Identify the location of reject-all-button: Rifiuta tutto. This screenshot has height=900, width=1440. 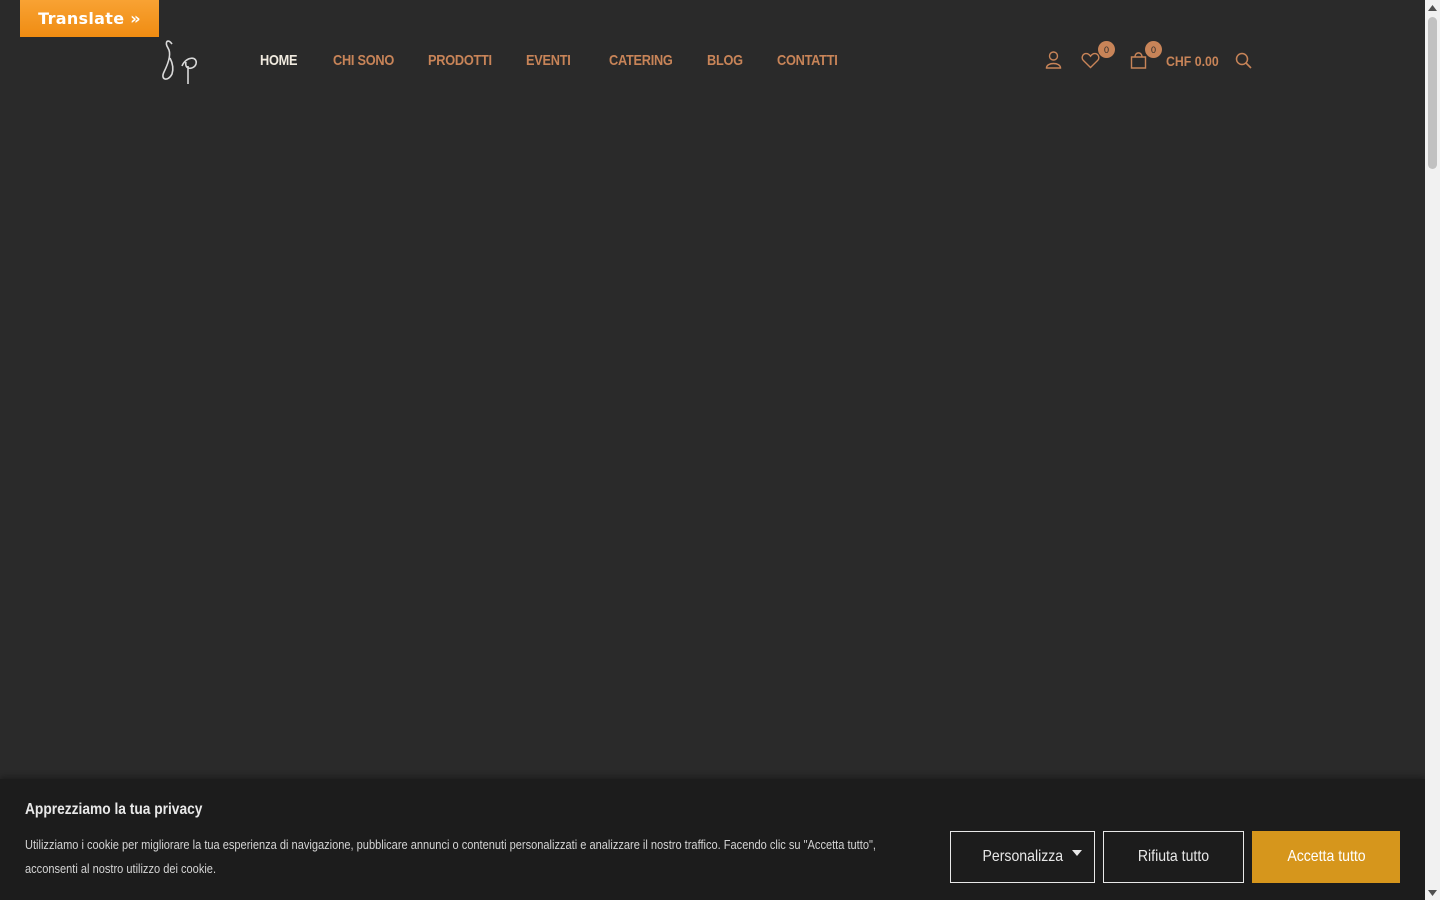
(1173, 857).